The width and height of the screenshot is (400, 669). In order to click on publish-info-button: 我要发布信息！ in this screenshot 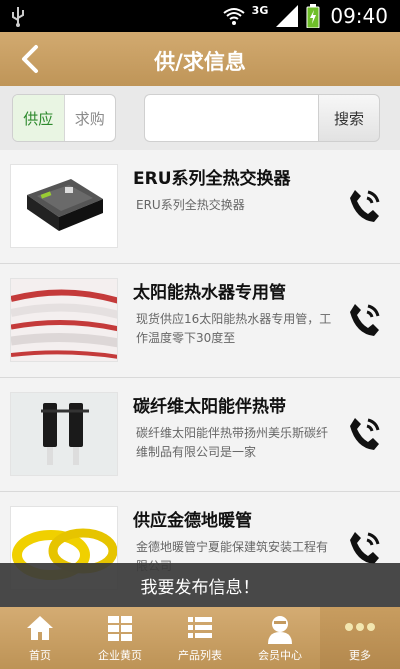, I will do `click(200, 585)`.